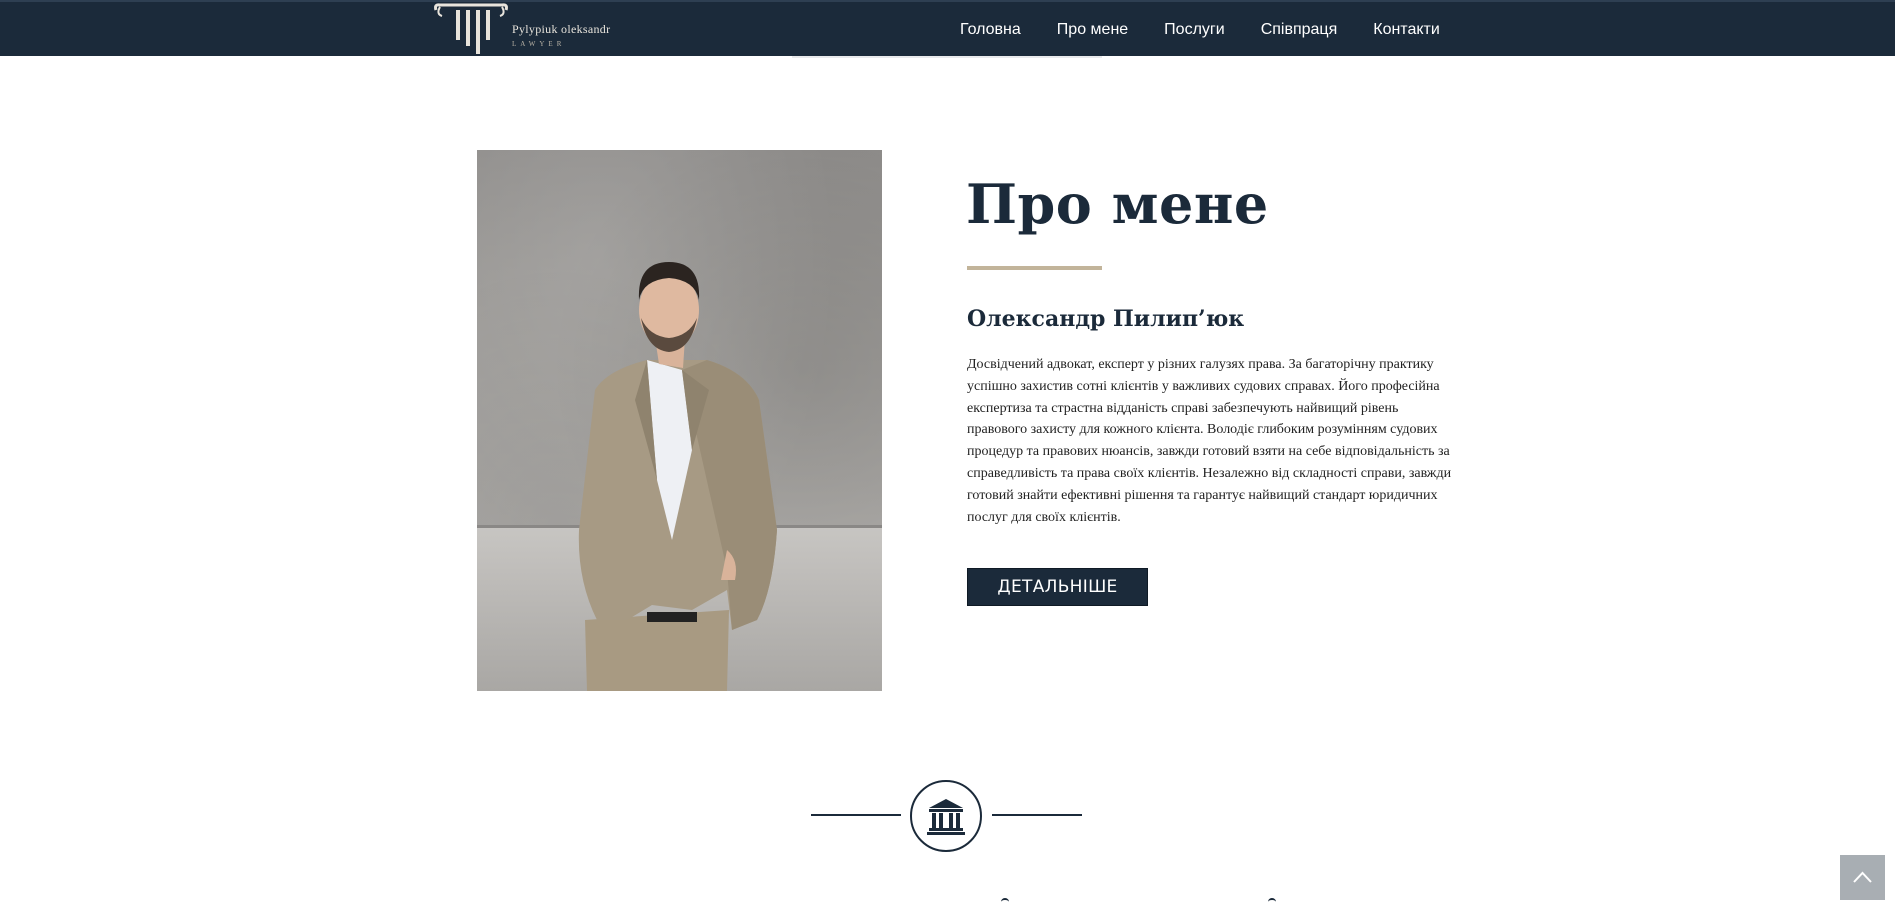 This screenshot has height=906, width=1895. Describe the element at coordinates (947, 57) in the screenshot. I see `nav-active-indicator` at that location.